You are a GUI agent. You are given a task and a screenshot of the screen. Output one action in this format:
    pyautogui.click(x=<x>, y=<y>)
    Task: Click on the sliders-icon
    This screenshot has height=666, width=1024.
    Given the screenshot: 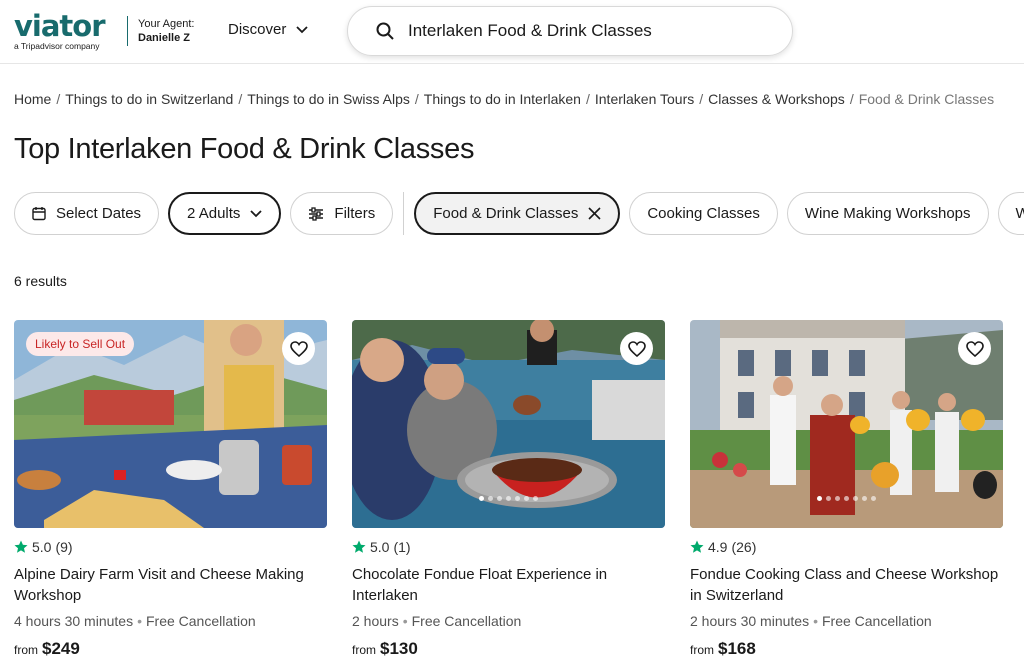 What is the action you would take?
    pyautogui.click(x=316, y=213)
    